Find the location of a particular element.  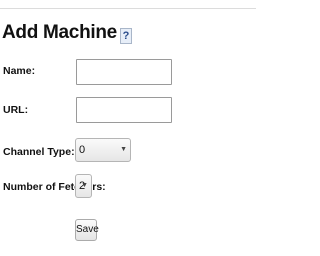

url-field is located at coordinates (124, 110).